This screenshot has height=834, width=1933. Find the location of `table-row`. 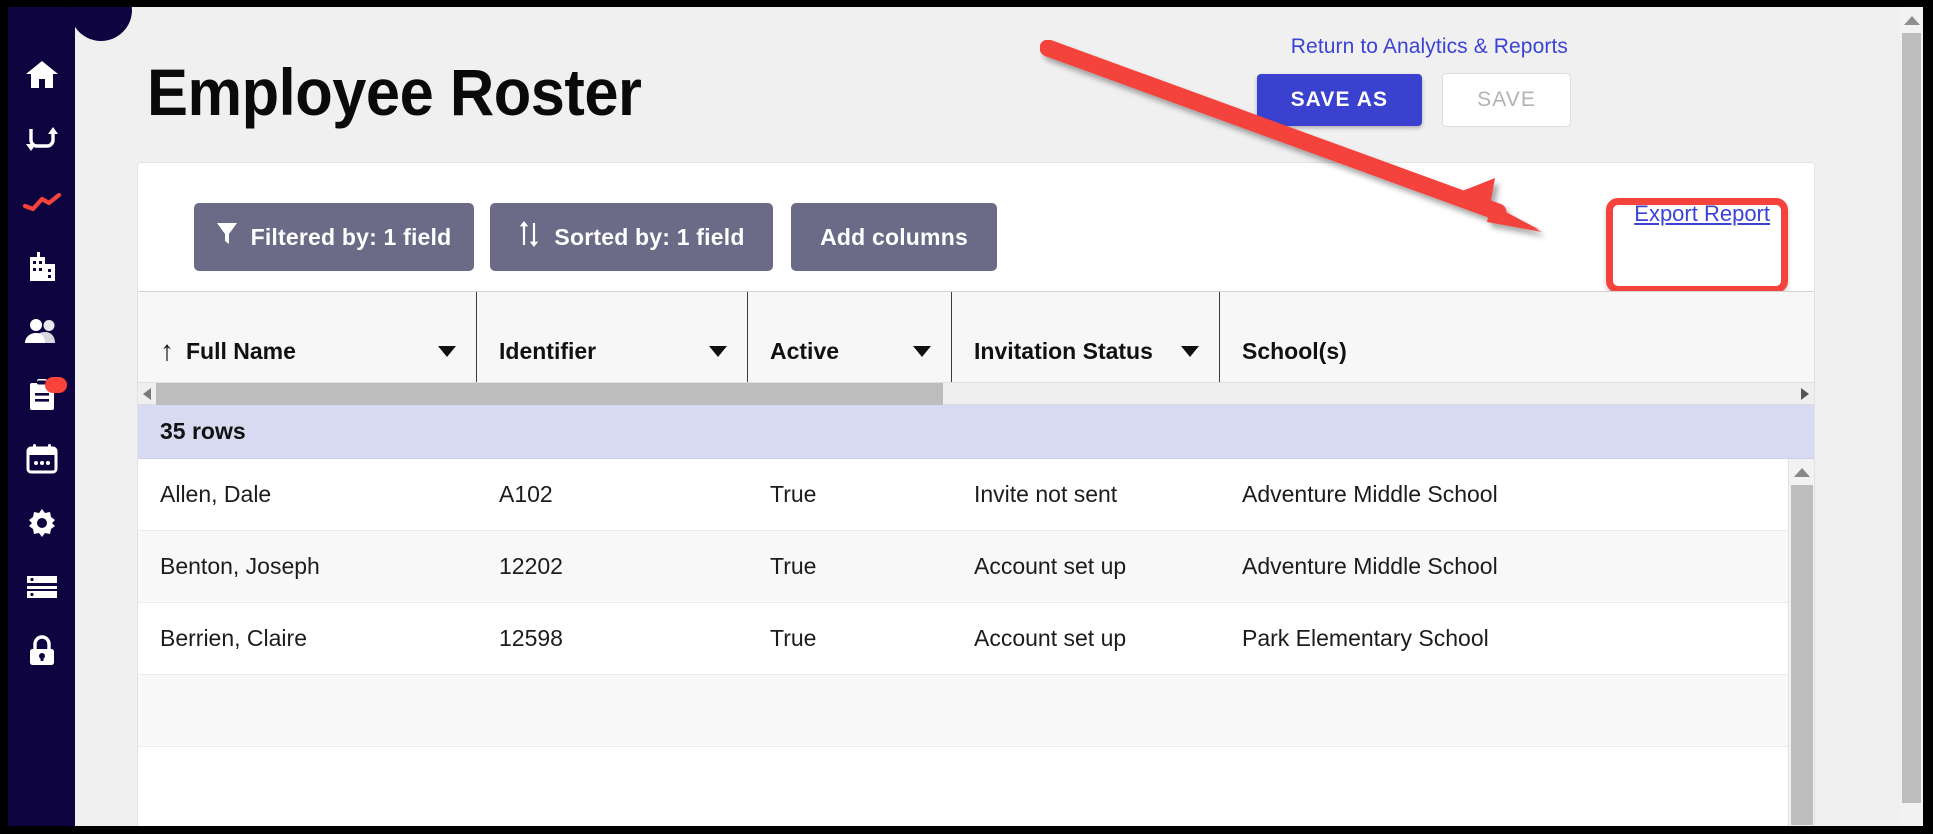

table-row is located at coordinates (976, 711).